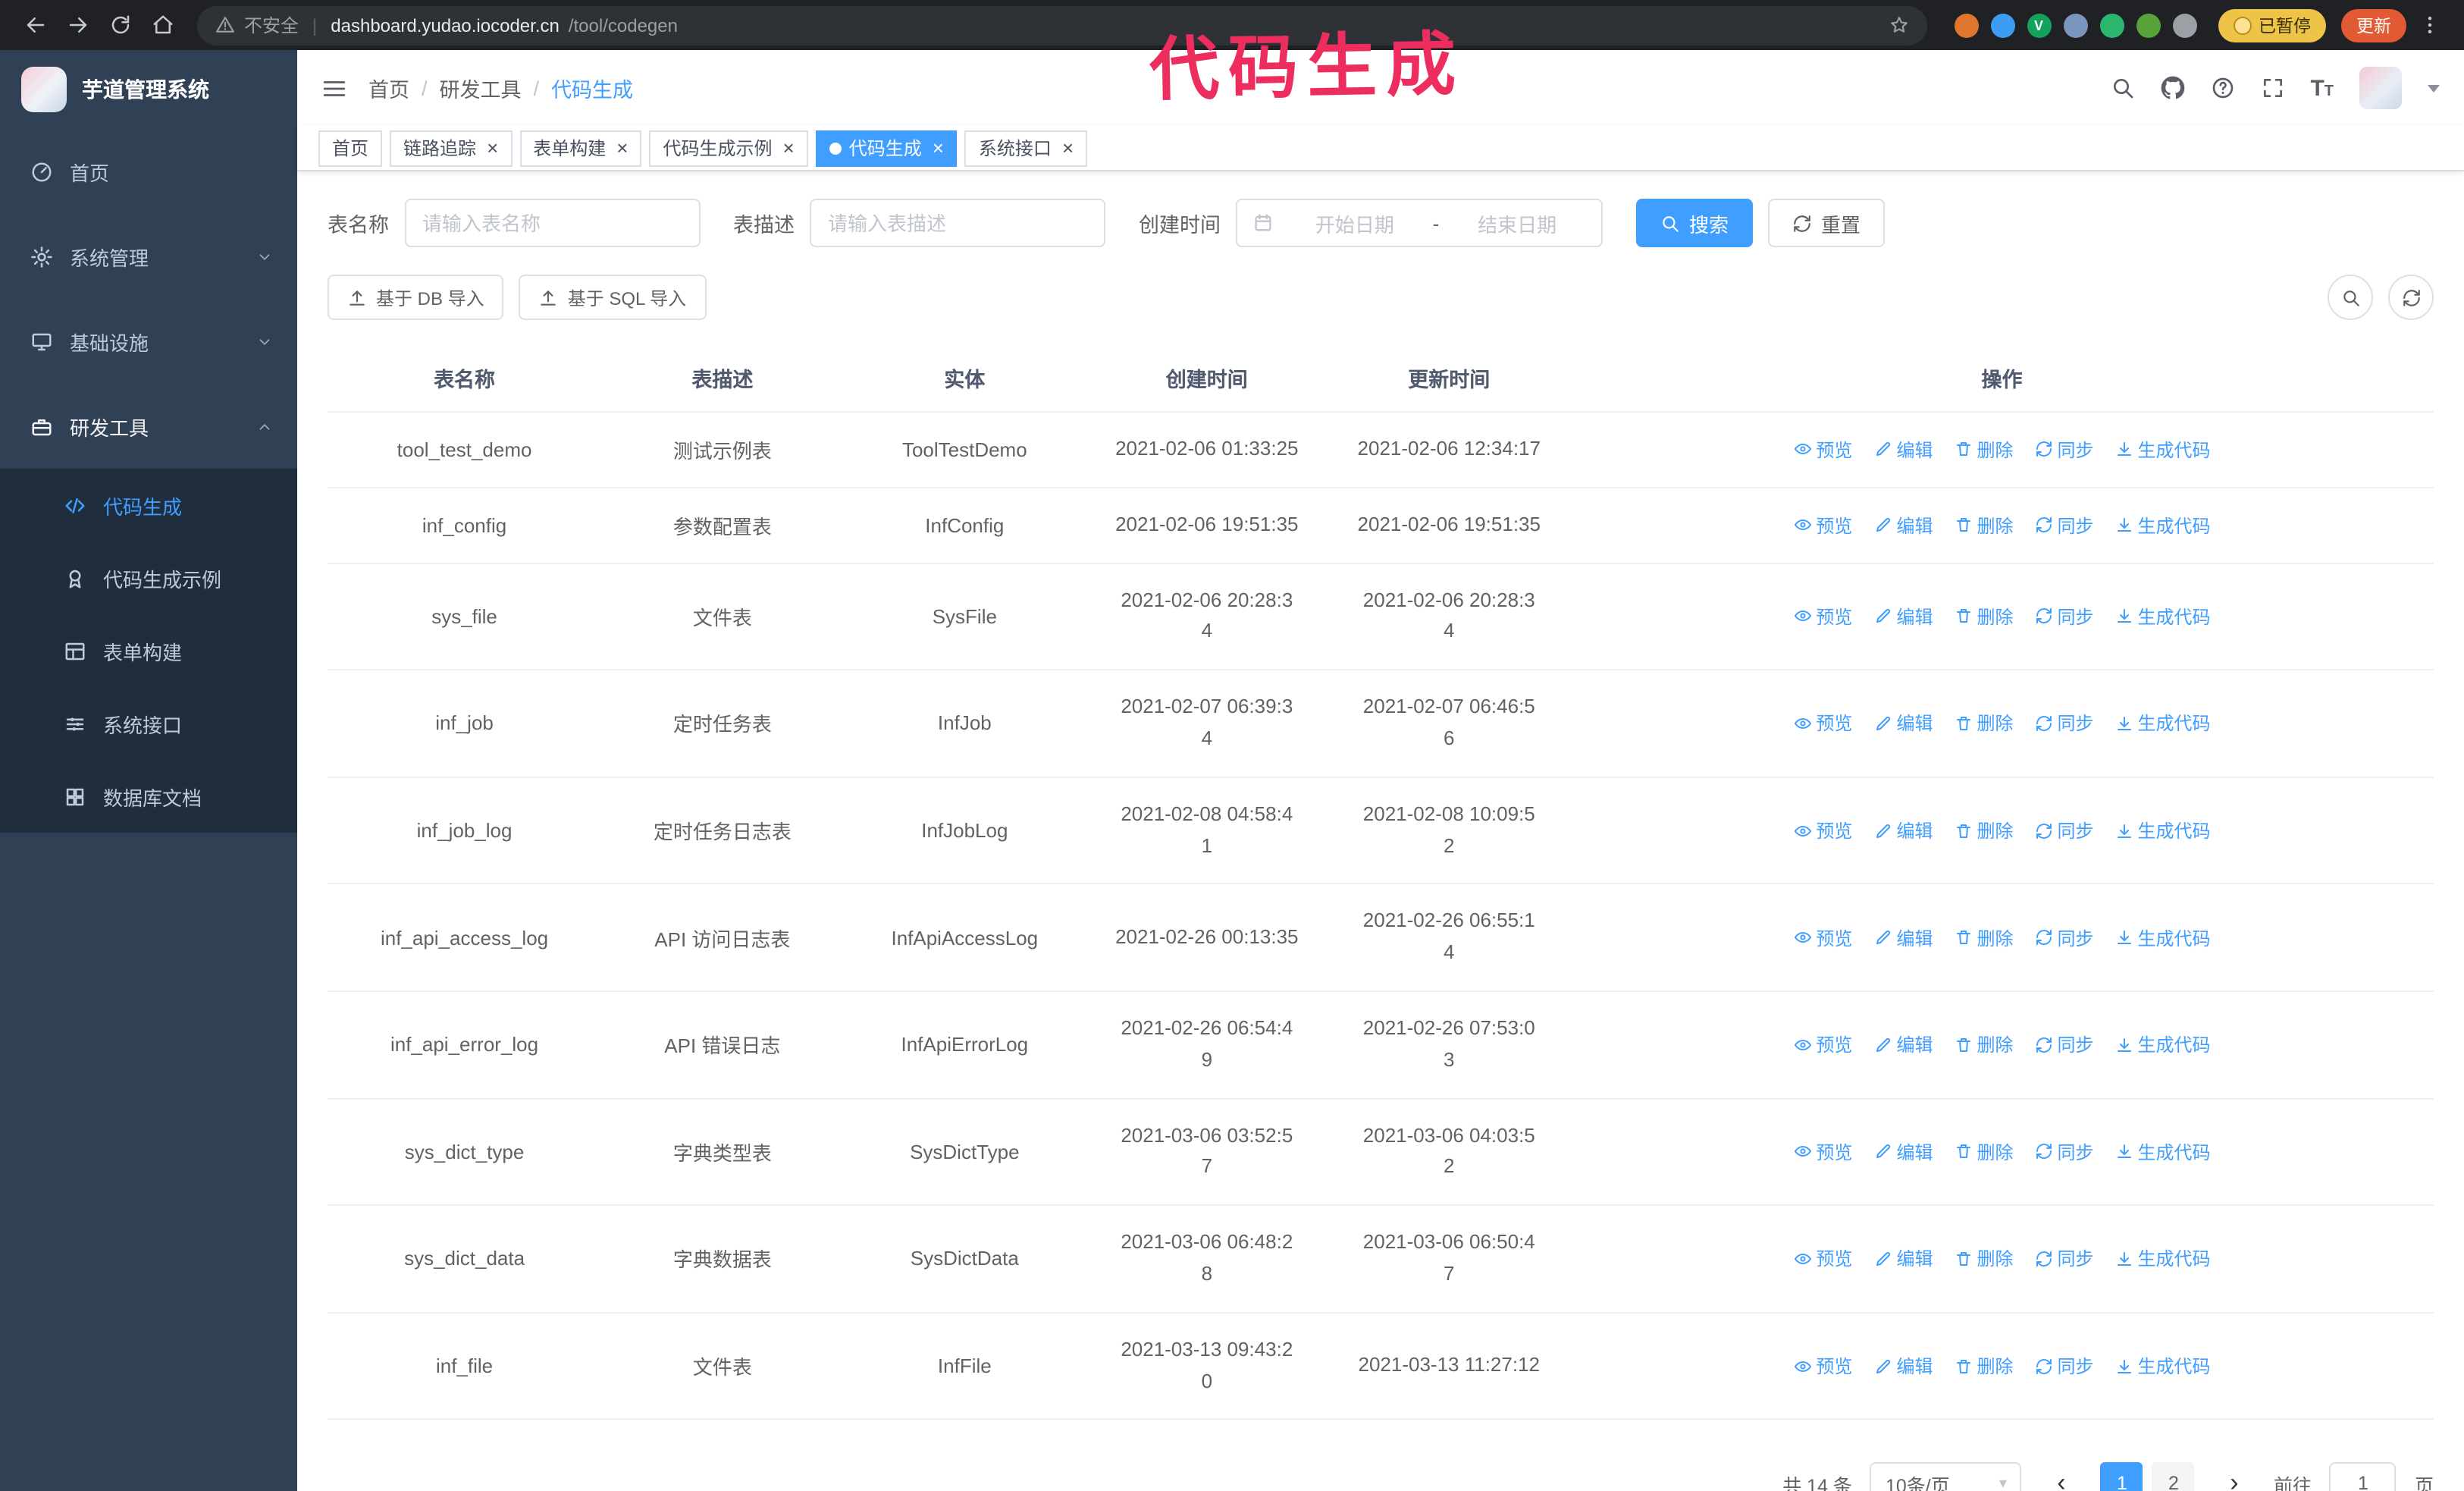  I want to click on search-icon, so click(2122, 88).